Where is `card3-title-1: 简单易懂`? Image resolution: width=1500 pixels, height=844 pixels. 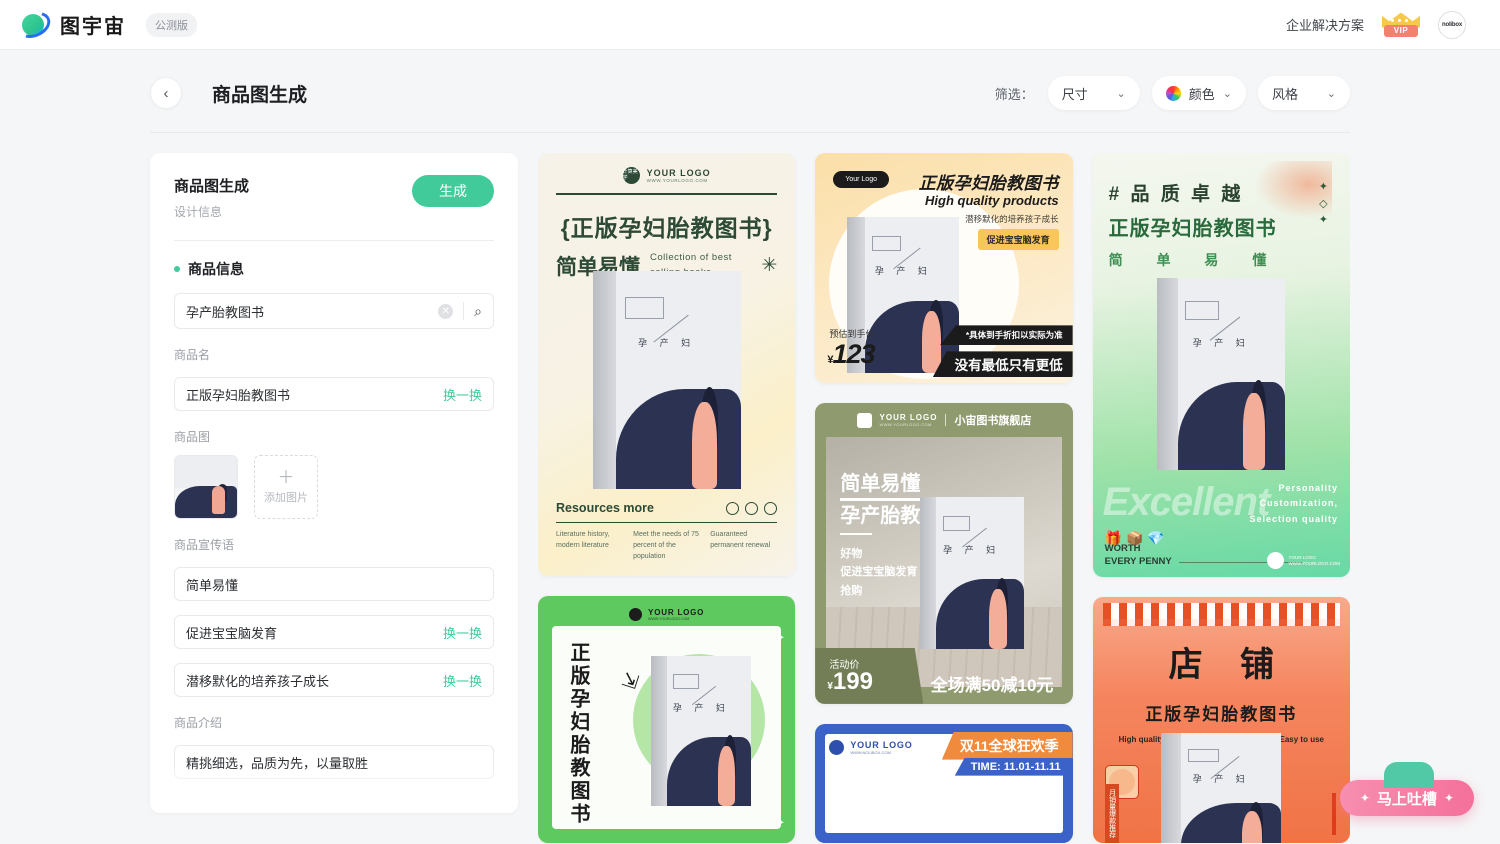 card3-title-1: 简单易懂 is located at coordinates (880, 484).